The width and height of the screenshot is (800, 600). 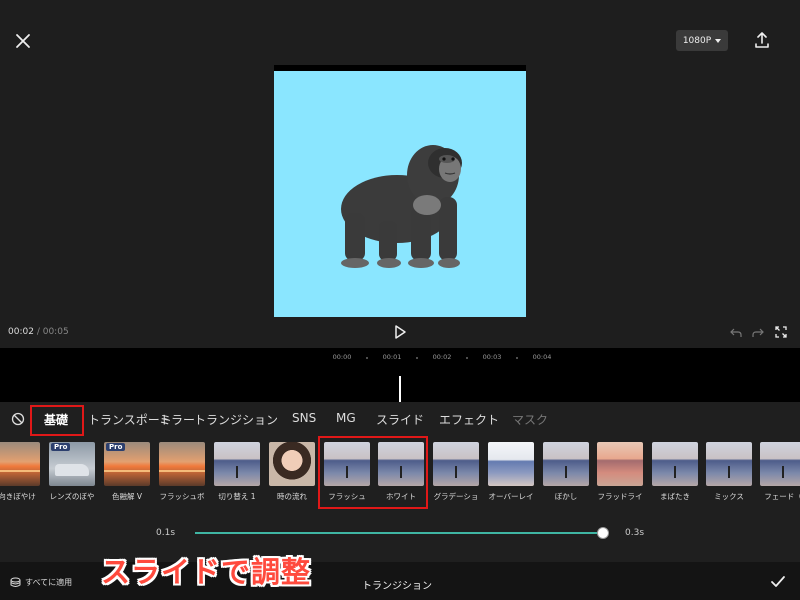 What do you see at coordinates (401, 206) in the screenshot?
I see `gorilla-image` at bounding box center [401, 206].